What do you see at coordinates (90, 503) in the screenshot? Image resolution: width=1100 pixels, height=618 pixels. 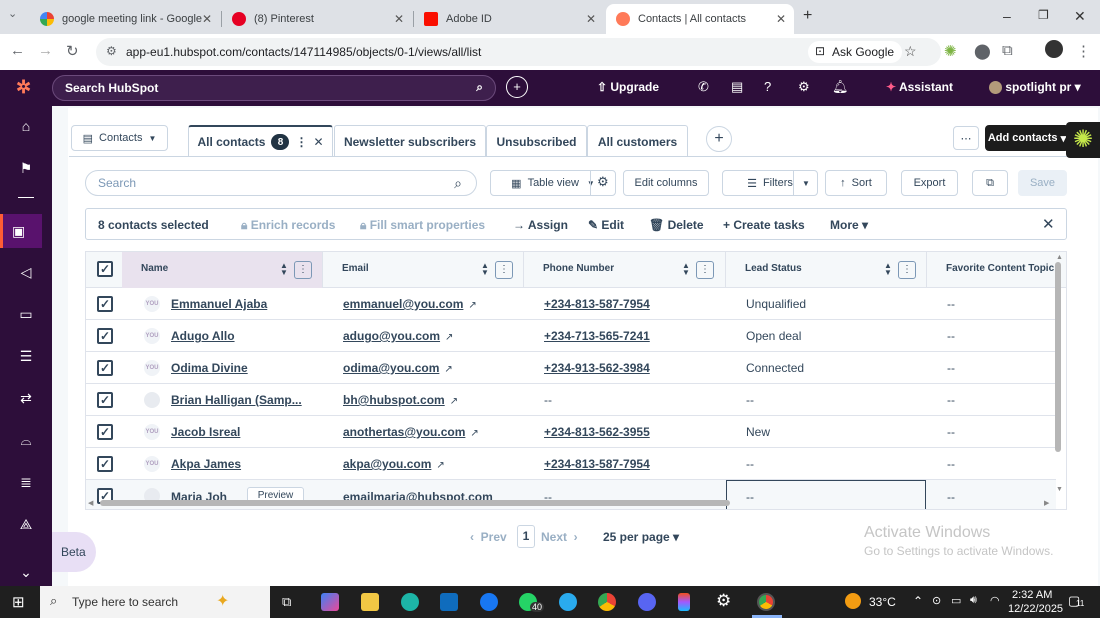 I see `scroll-left-icon: ◀` at bounding box center [90, 503].